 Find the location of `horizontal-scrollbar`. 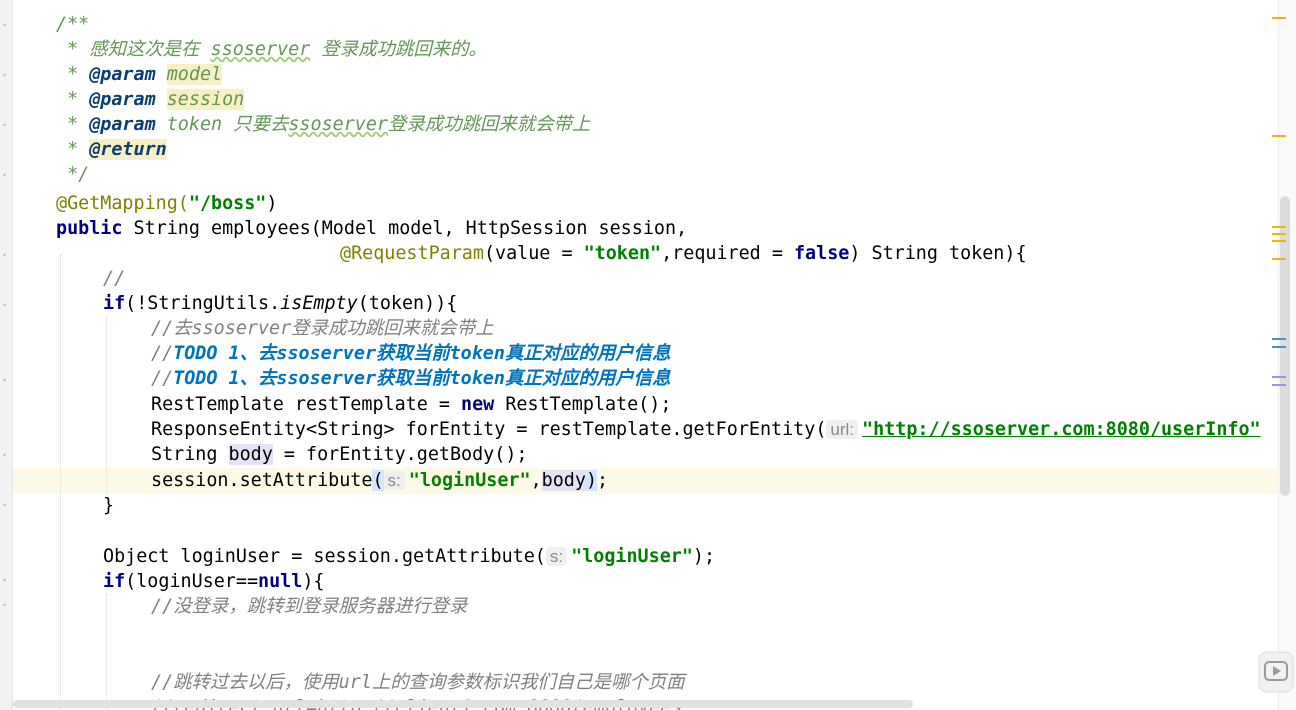

horizontal-scrollbar is located at coordinates (463, 704).